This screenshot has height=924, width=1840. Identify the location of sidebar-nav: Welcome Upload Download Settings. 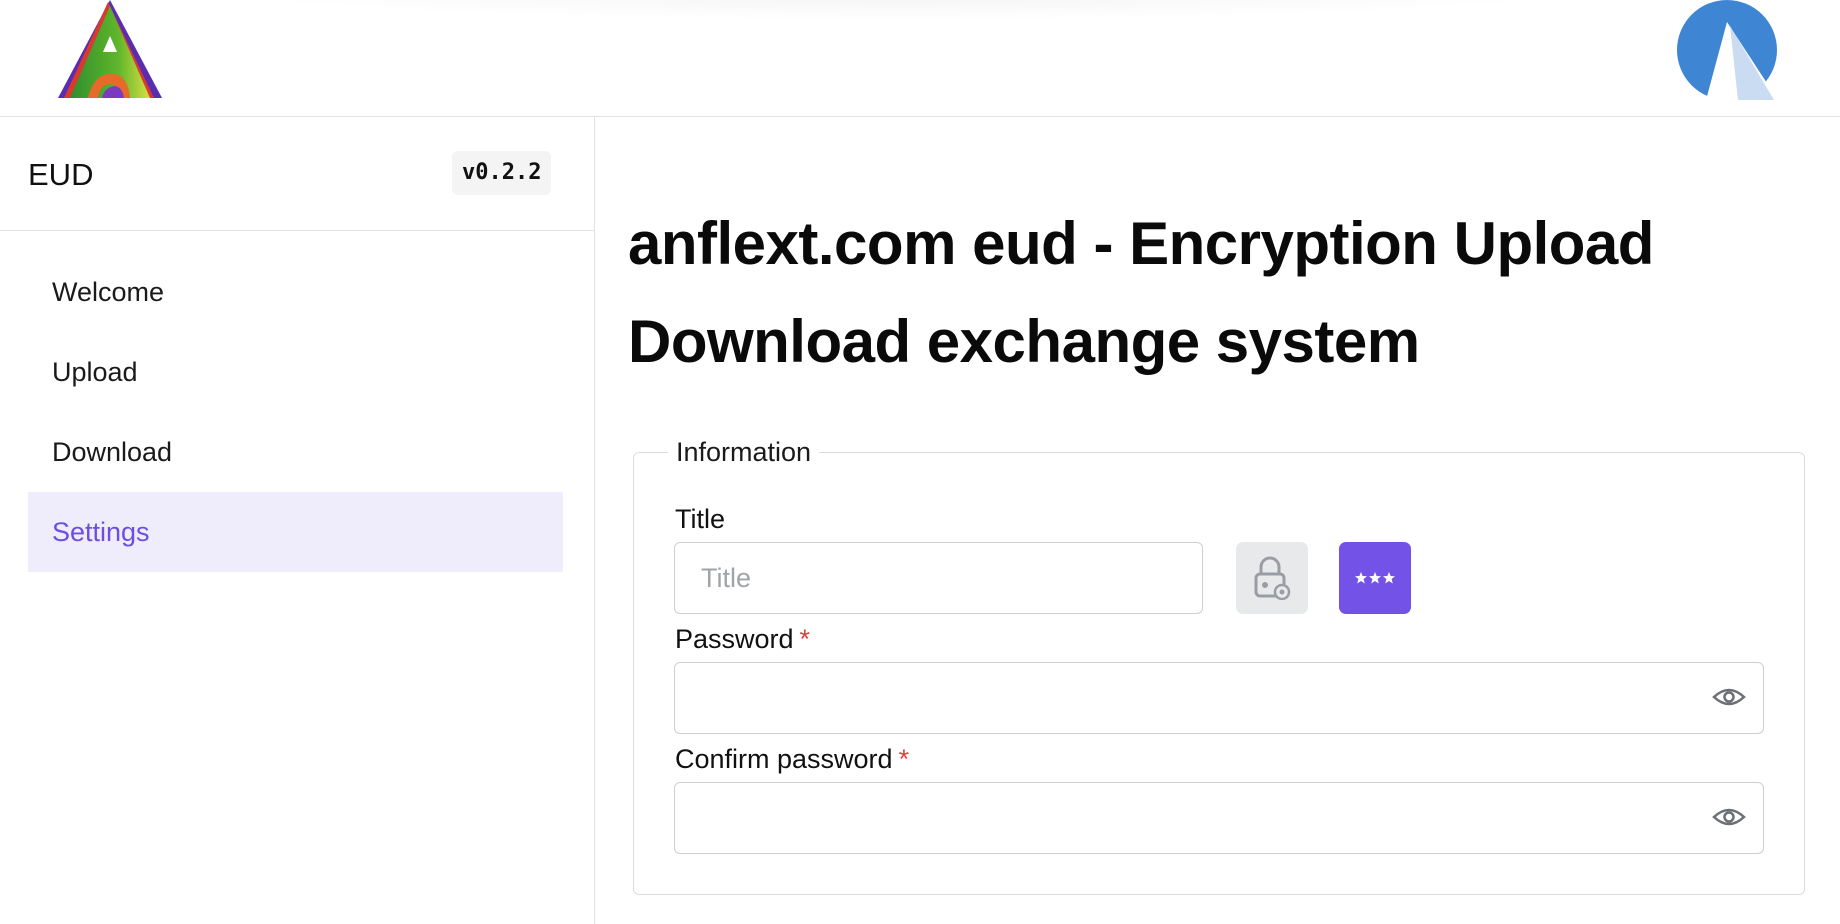
(295, 412).